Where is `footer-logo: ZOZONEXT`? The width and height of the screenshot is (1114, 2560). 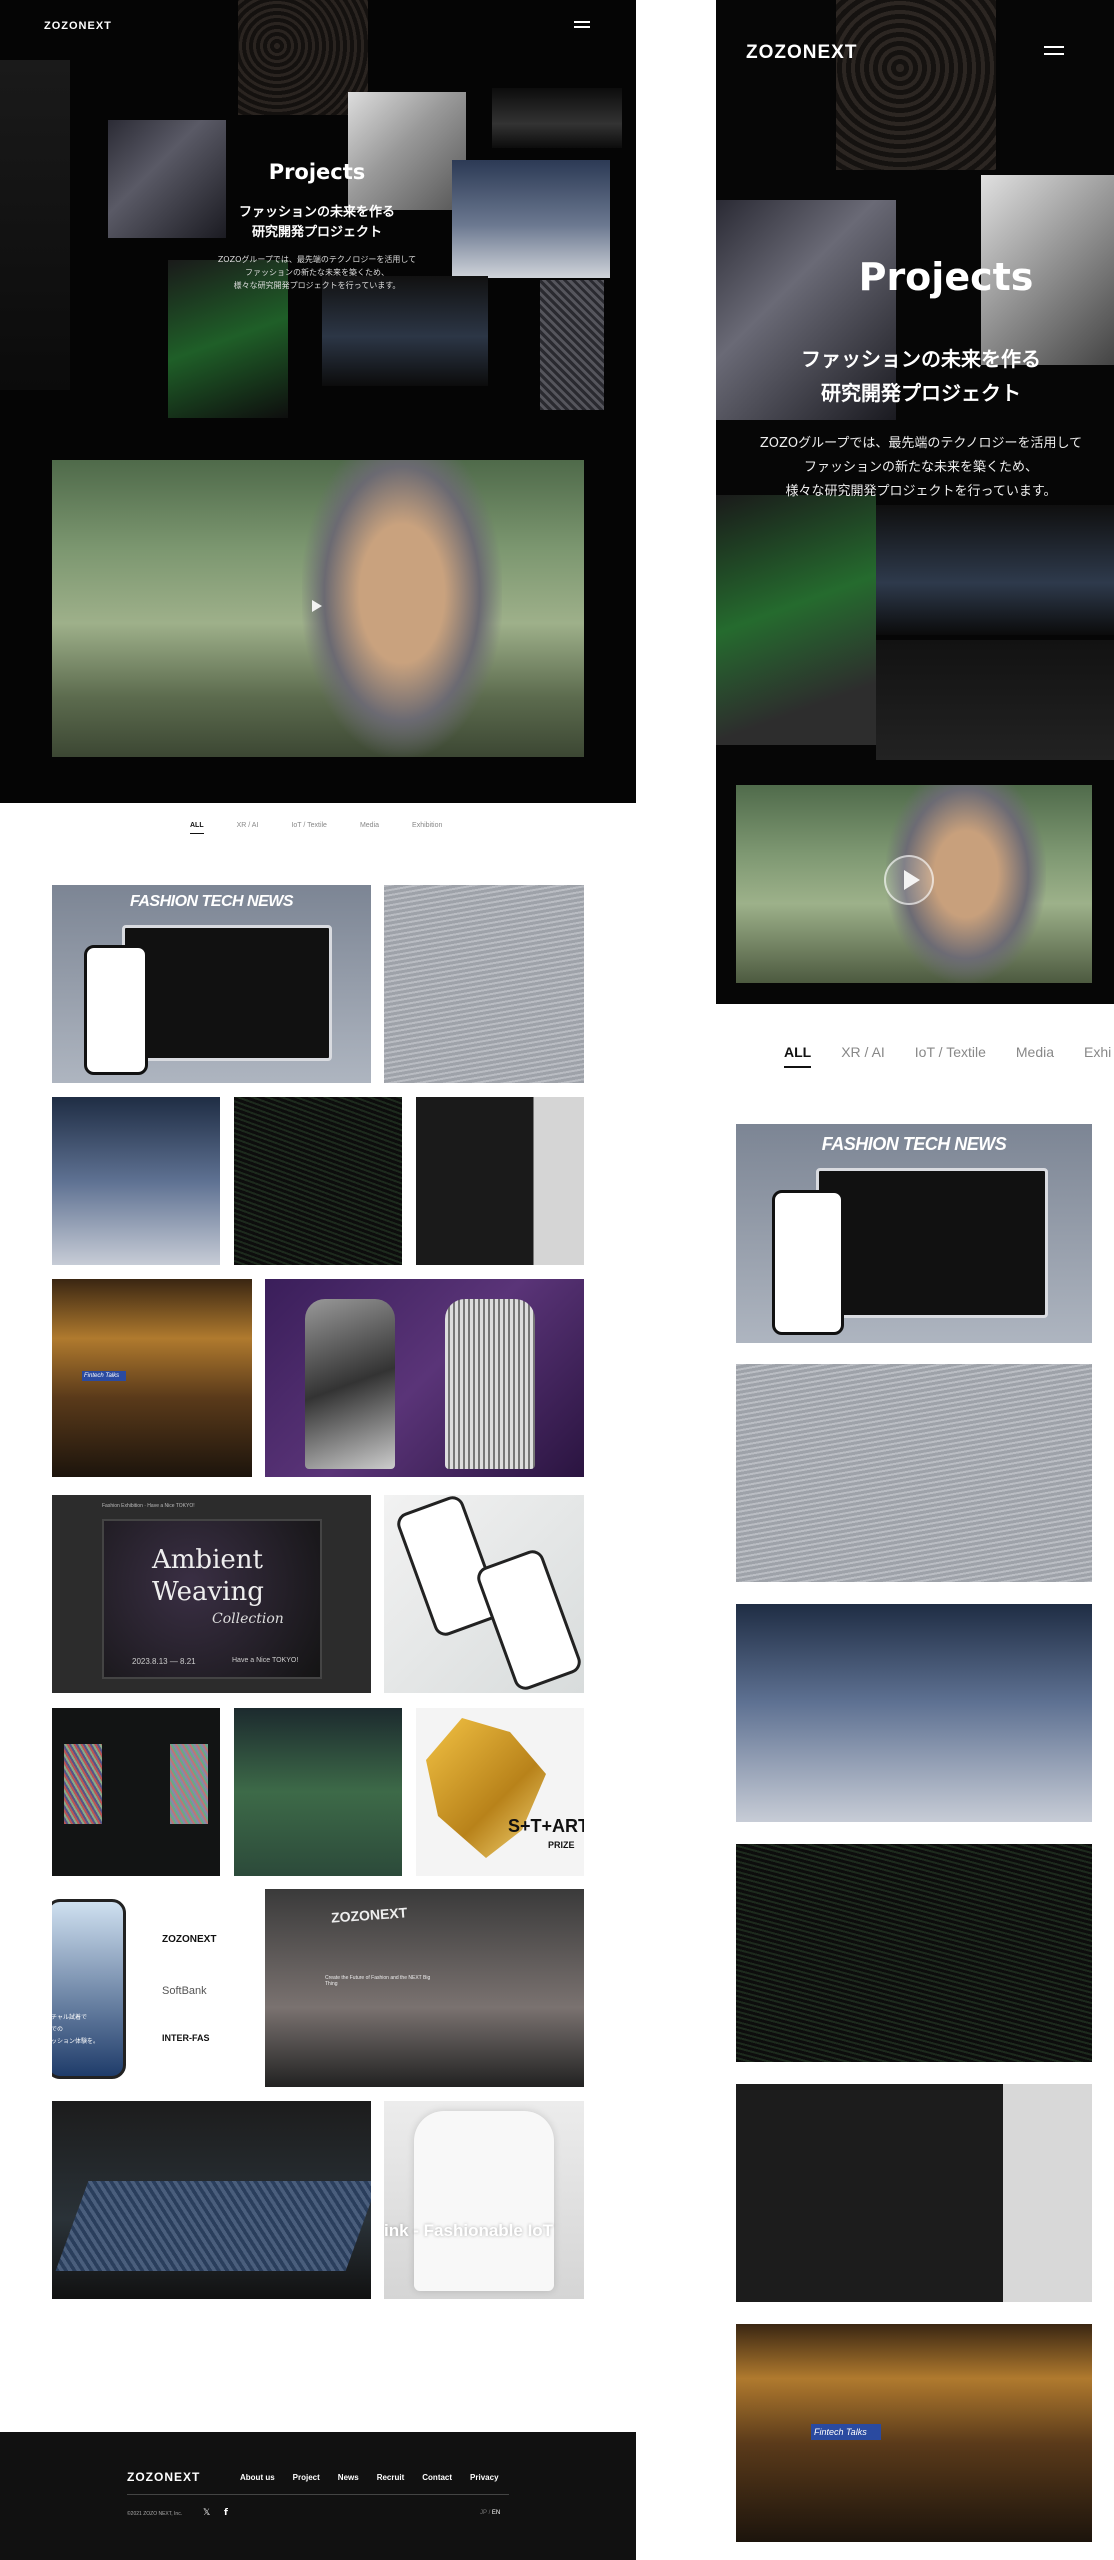 footer-logo: ZOZONEXT is located at coordinates (163, 2477).